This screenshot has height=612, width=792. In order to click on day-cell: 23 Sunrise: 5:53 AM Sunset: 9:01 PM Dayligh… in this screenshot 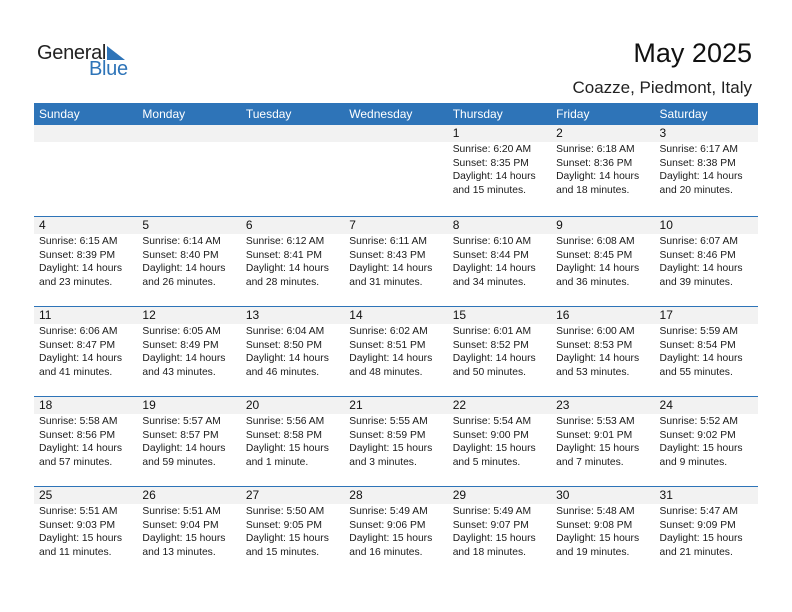, I will do `click(603, 441)`.